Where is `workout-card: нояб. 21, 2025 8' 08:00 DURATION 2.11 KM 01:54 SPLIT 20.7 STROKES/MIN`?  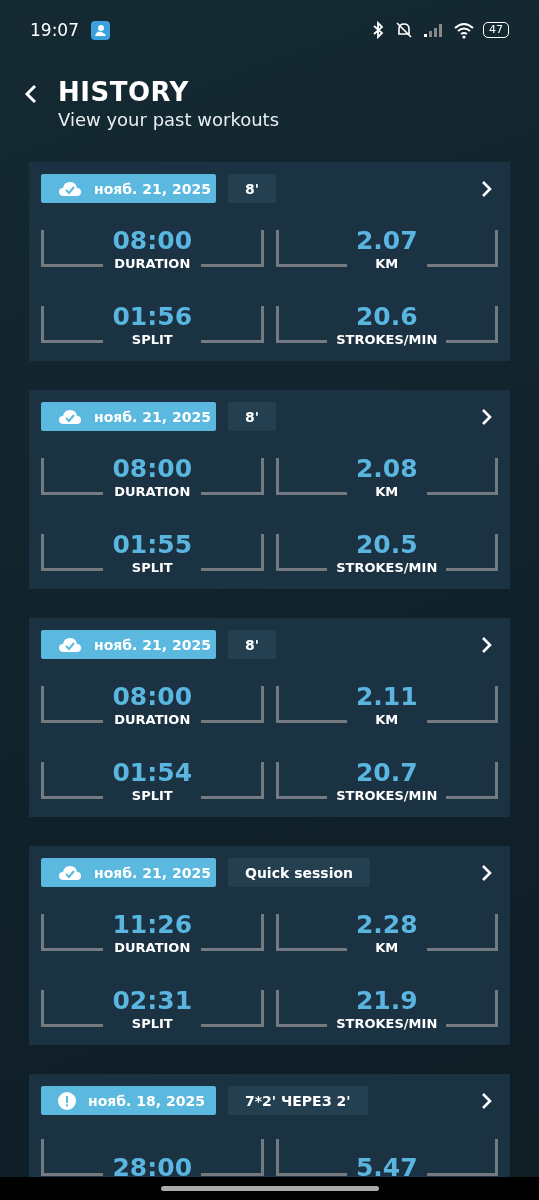 workout-card: нояб. 21, 2025 8' 08:00 DURATION 2.11 KM 01:54 SPLIT 20.7 STROKES/MIN is located at coordinates (269, 717).